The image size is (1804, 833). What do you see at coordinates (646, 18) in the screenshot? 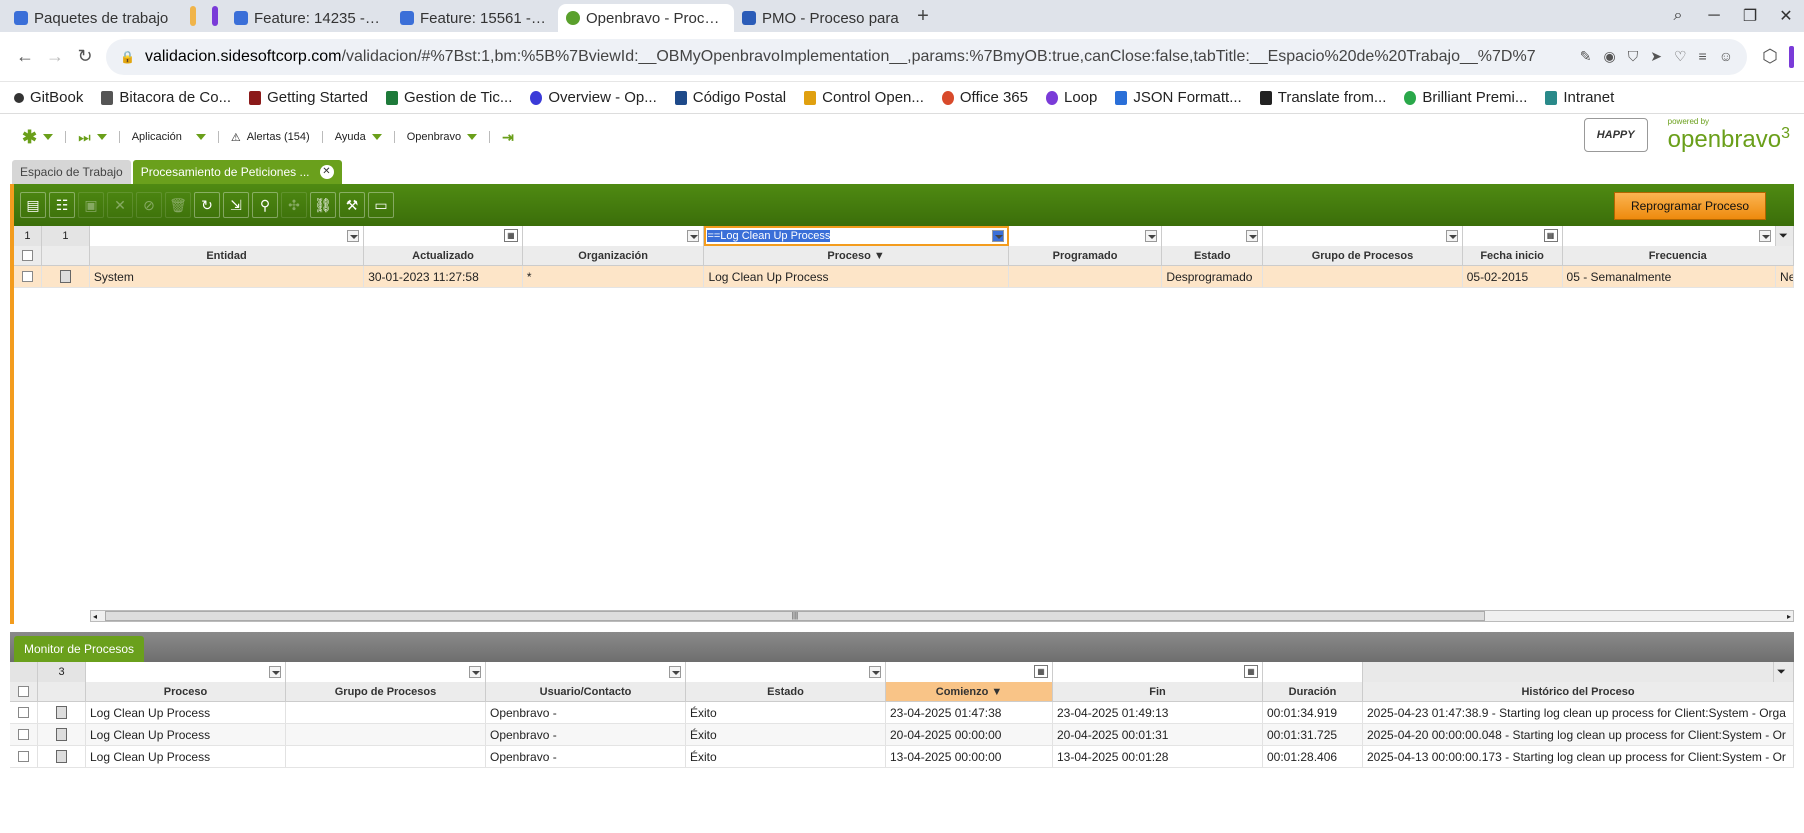
I see `browser-tab-active: Openbravo - Proceso` at bounding box center [646, 18].